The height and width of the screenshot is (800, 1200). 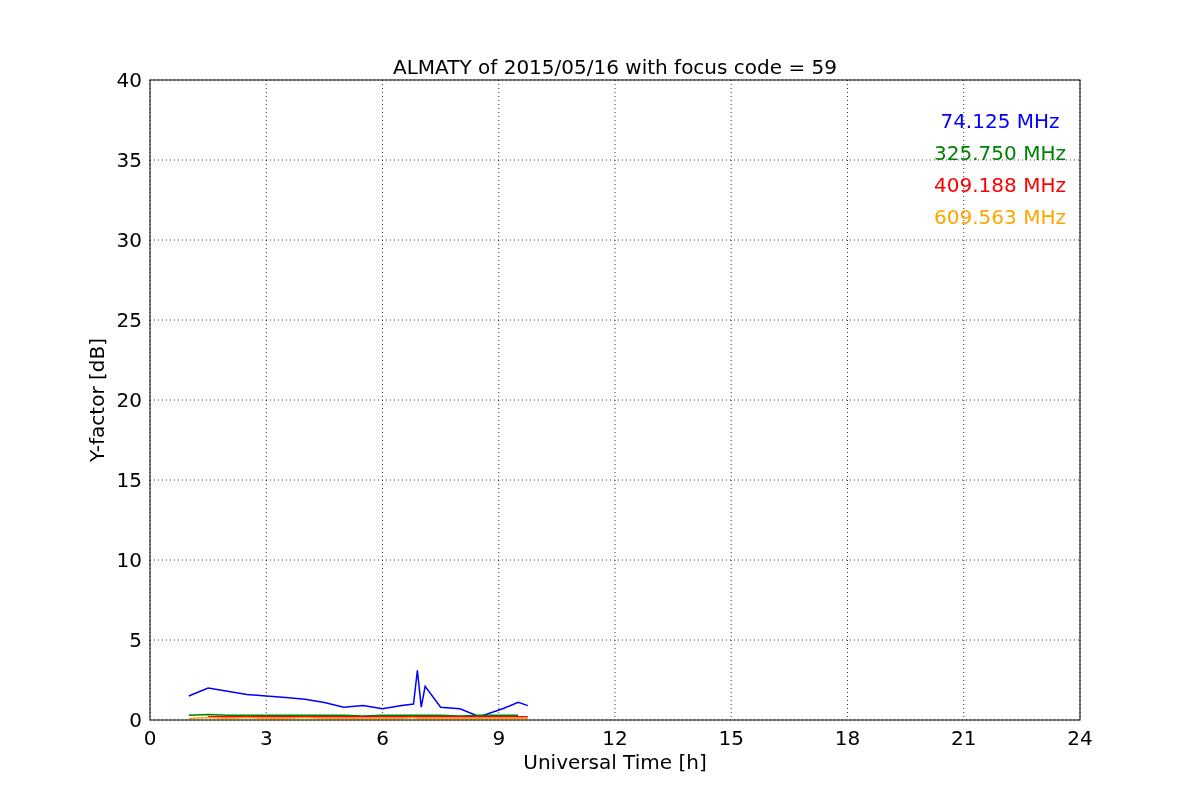 I want to click on y-tick-label: 25, so click(x=129, y=320).